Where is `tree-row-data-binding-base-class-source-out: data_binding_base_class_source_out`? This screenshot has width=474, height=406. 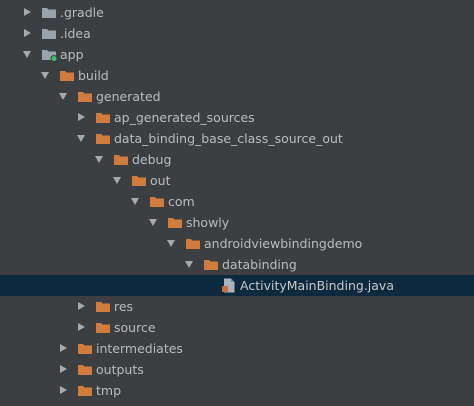
tree-row-data-binding-base-class-source-out: data_binding_base_class_source_out is located at coordinates (237, 138).